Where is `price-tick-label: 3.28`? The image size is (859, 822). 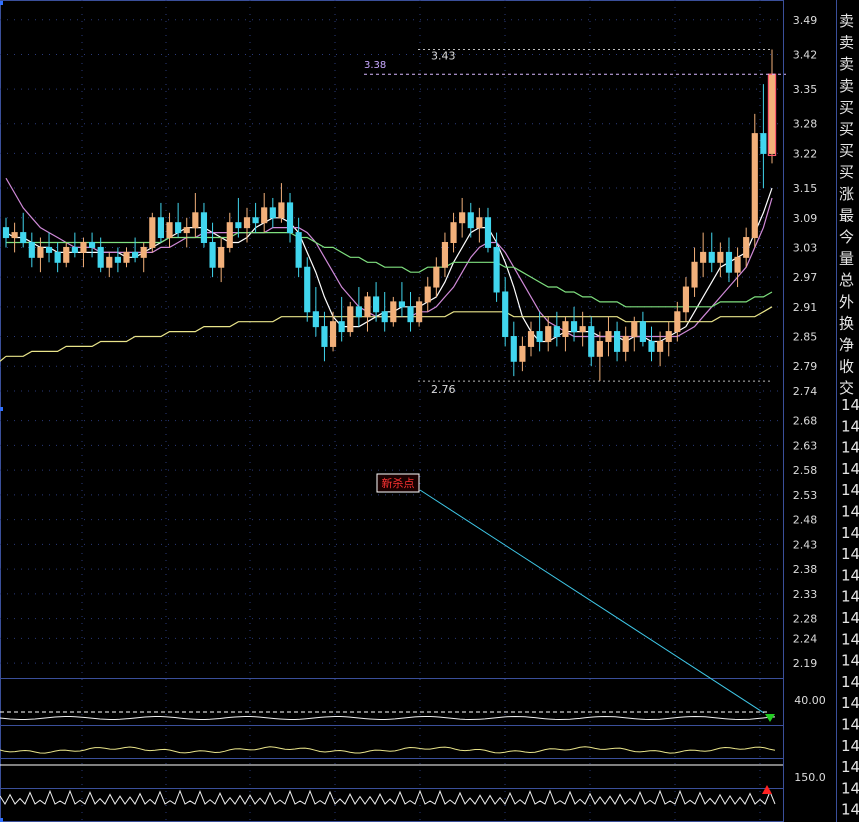
price-tick-label: 3.28 is located at coordinates (805, 124).